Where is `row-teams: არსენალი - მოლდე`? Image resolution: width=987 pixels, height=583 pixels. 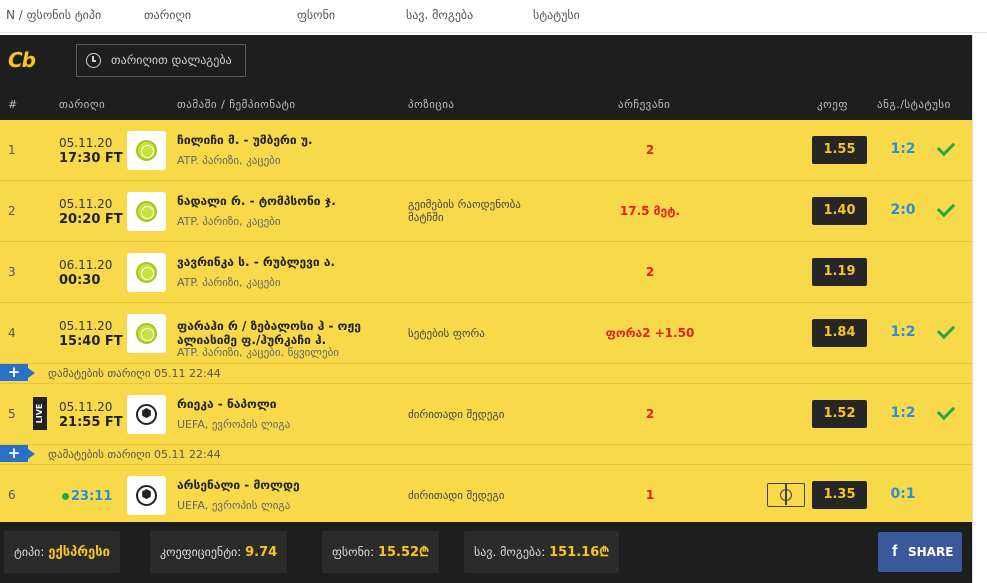 row-teams: არსენალი - მოლდე is located at coordinates (238, 485).